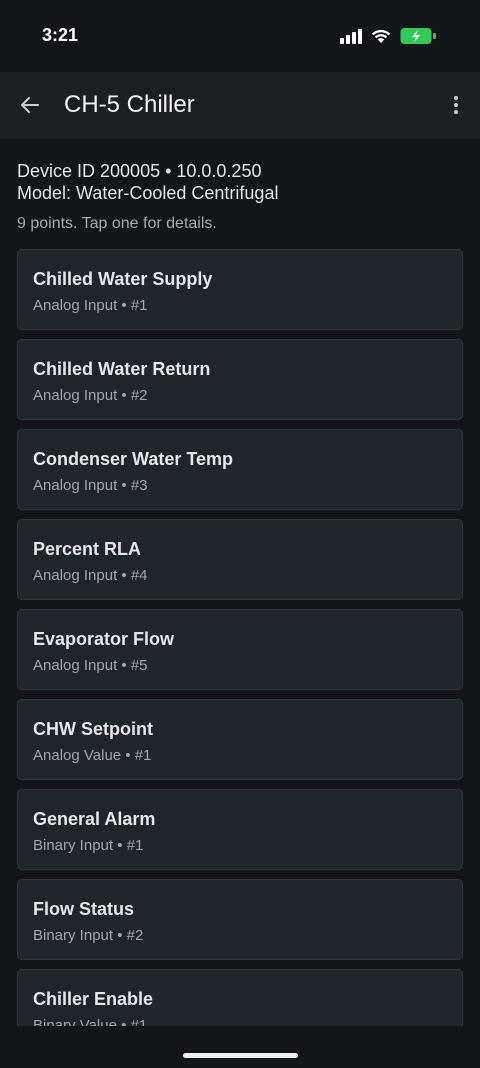 This screenshot has width=480, height=1068. I want to click on point-name: Chilled Water Return, so click(122, 369).